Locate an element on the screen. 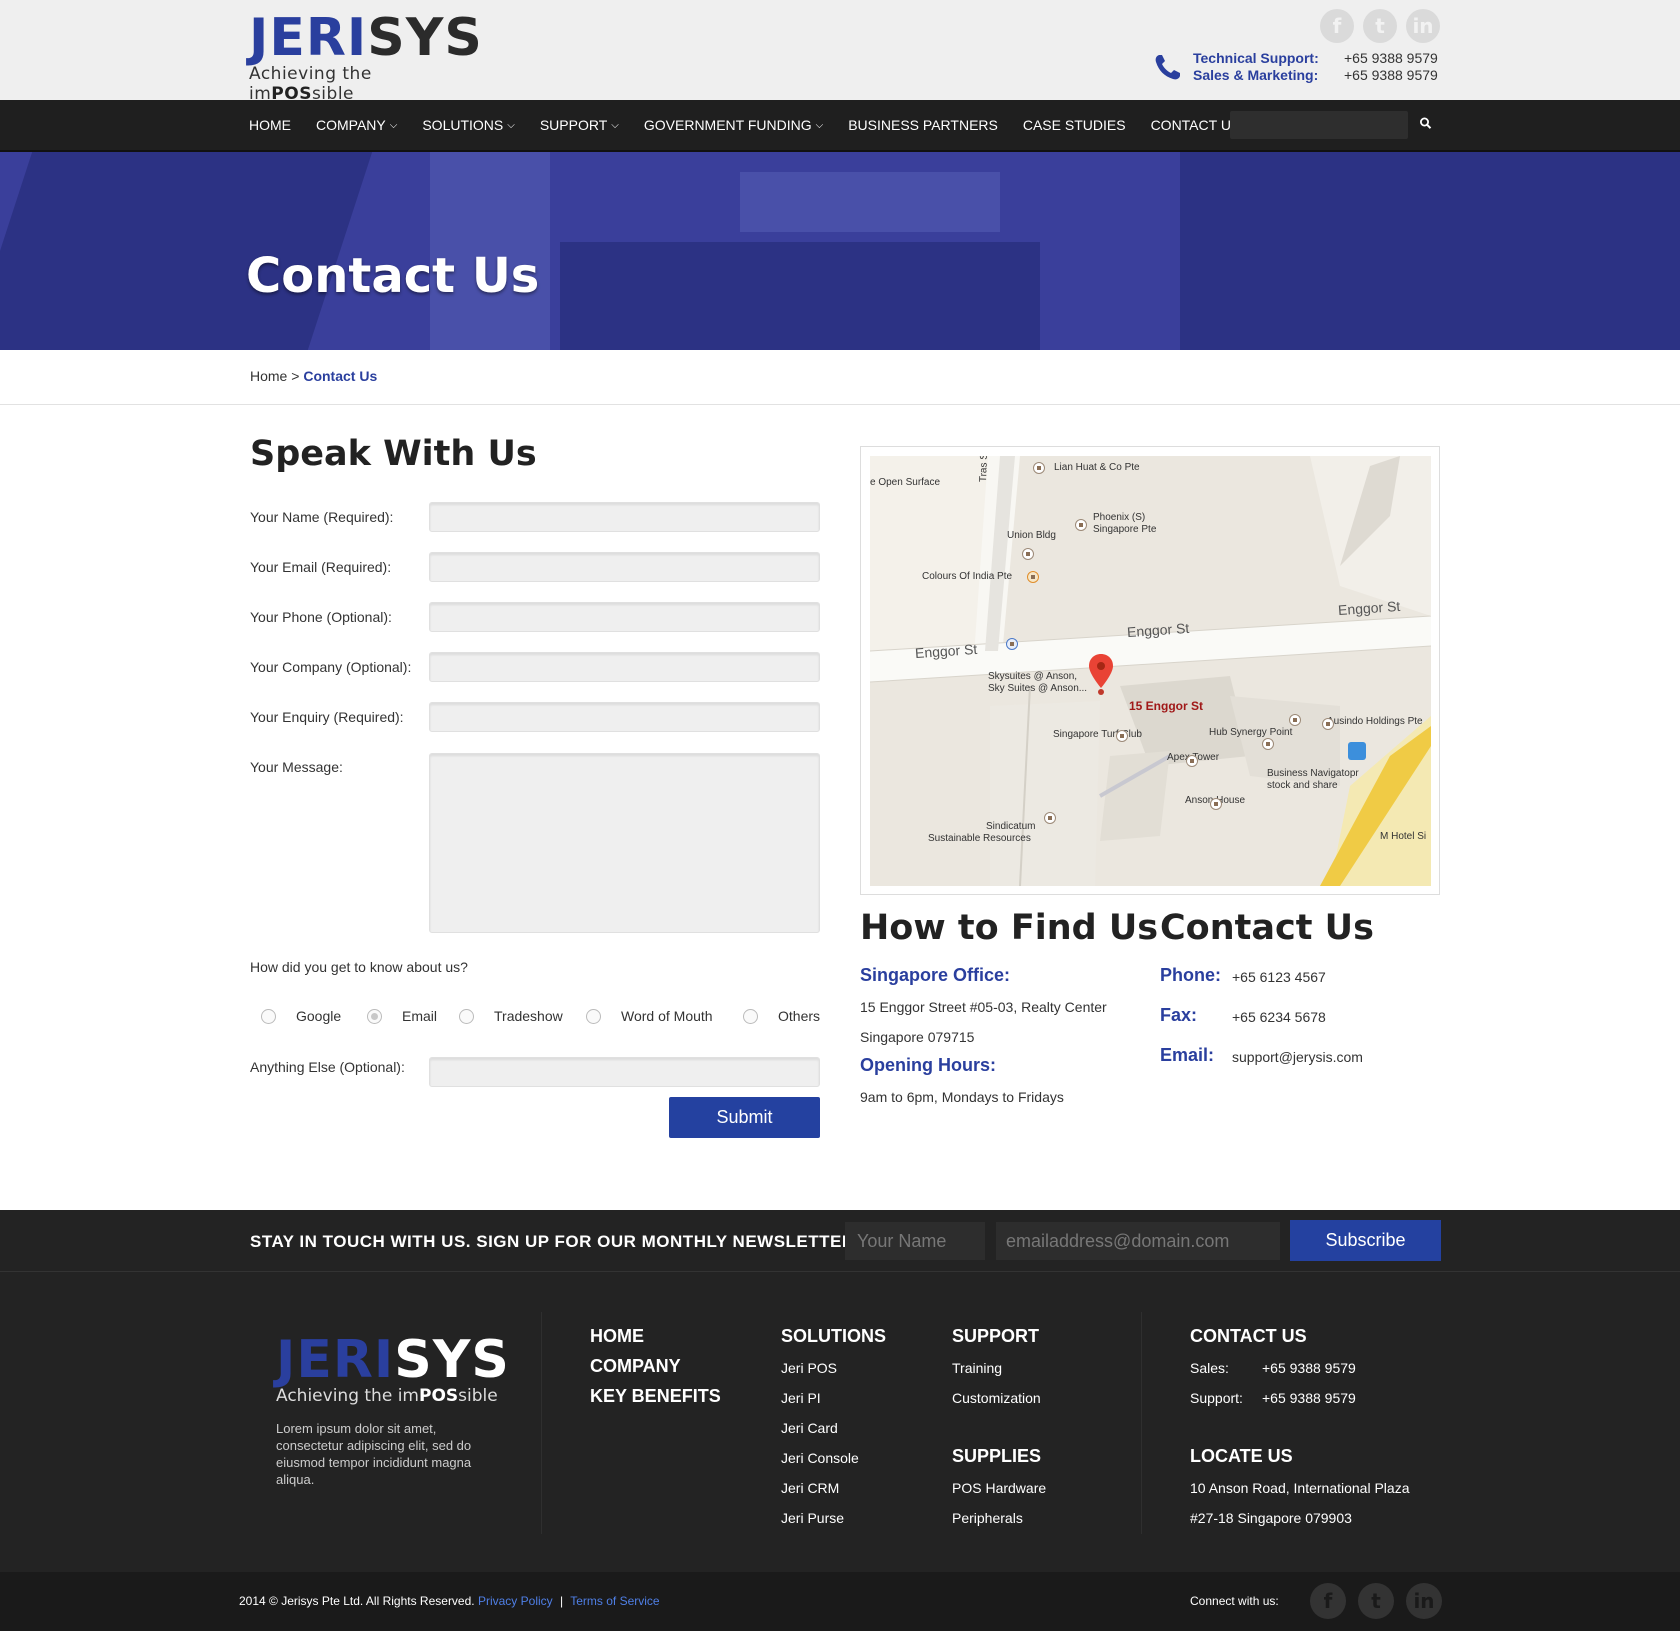 The height and width of the screenshot is (1631, 1680). footer-link: Jeri Purse is located at coordinates (812, 1518).